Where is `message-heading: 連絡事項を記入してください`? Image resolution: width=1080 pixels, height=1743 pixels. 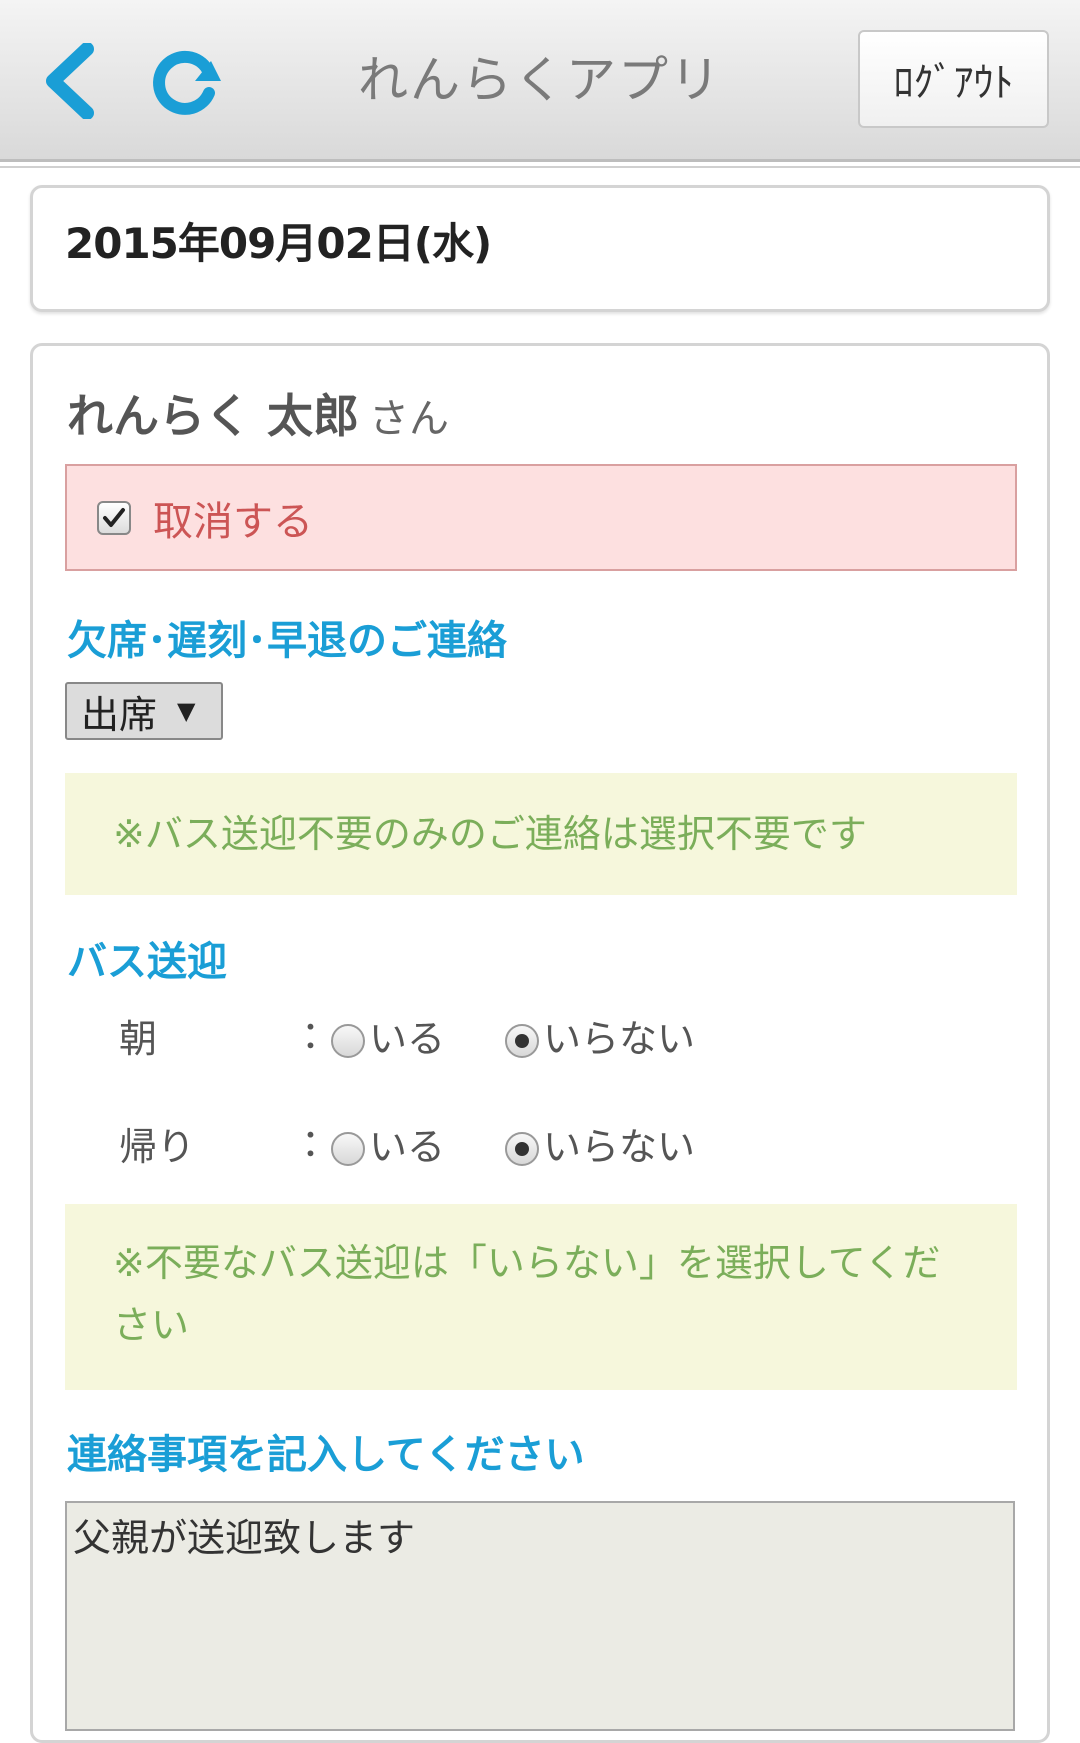 message-heading: 連絡事項を記入してください is located at coordinates (326, 1455).